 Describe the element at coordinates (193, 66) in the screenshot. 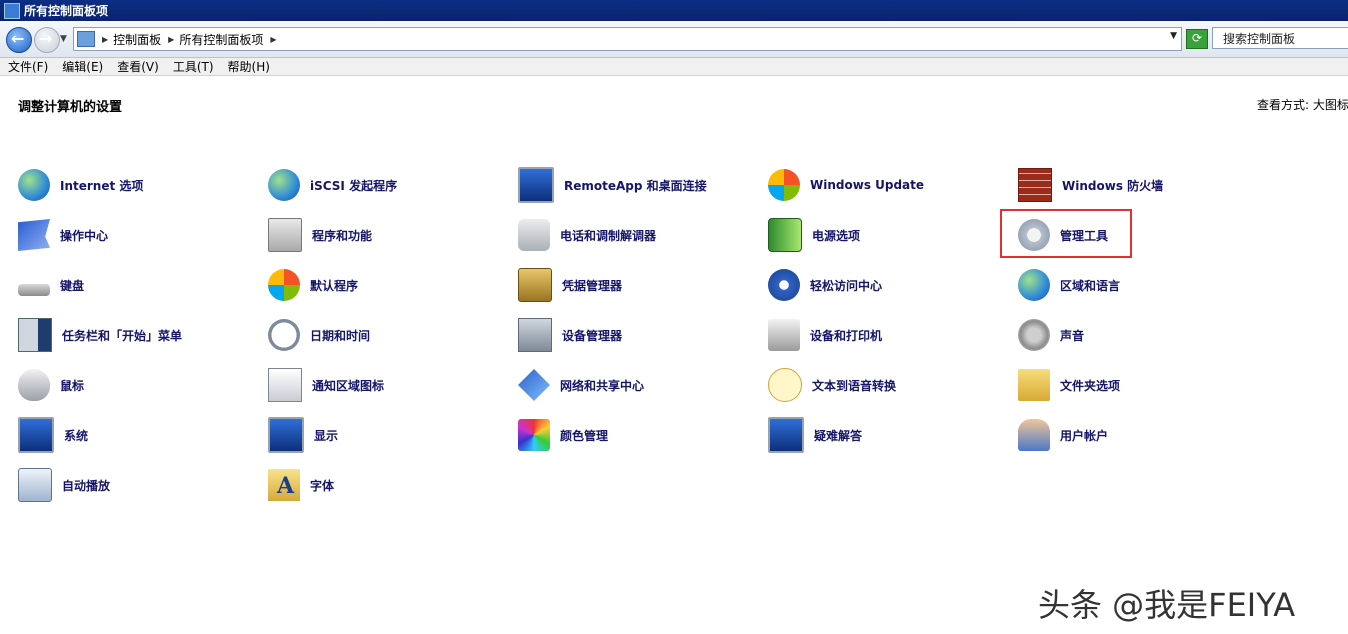

I see `menu-tools: 工具(T)` at that location.